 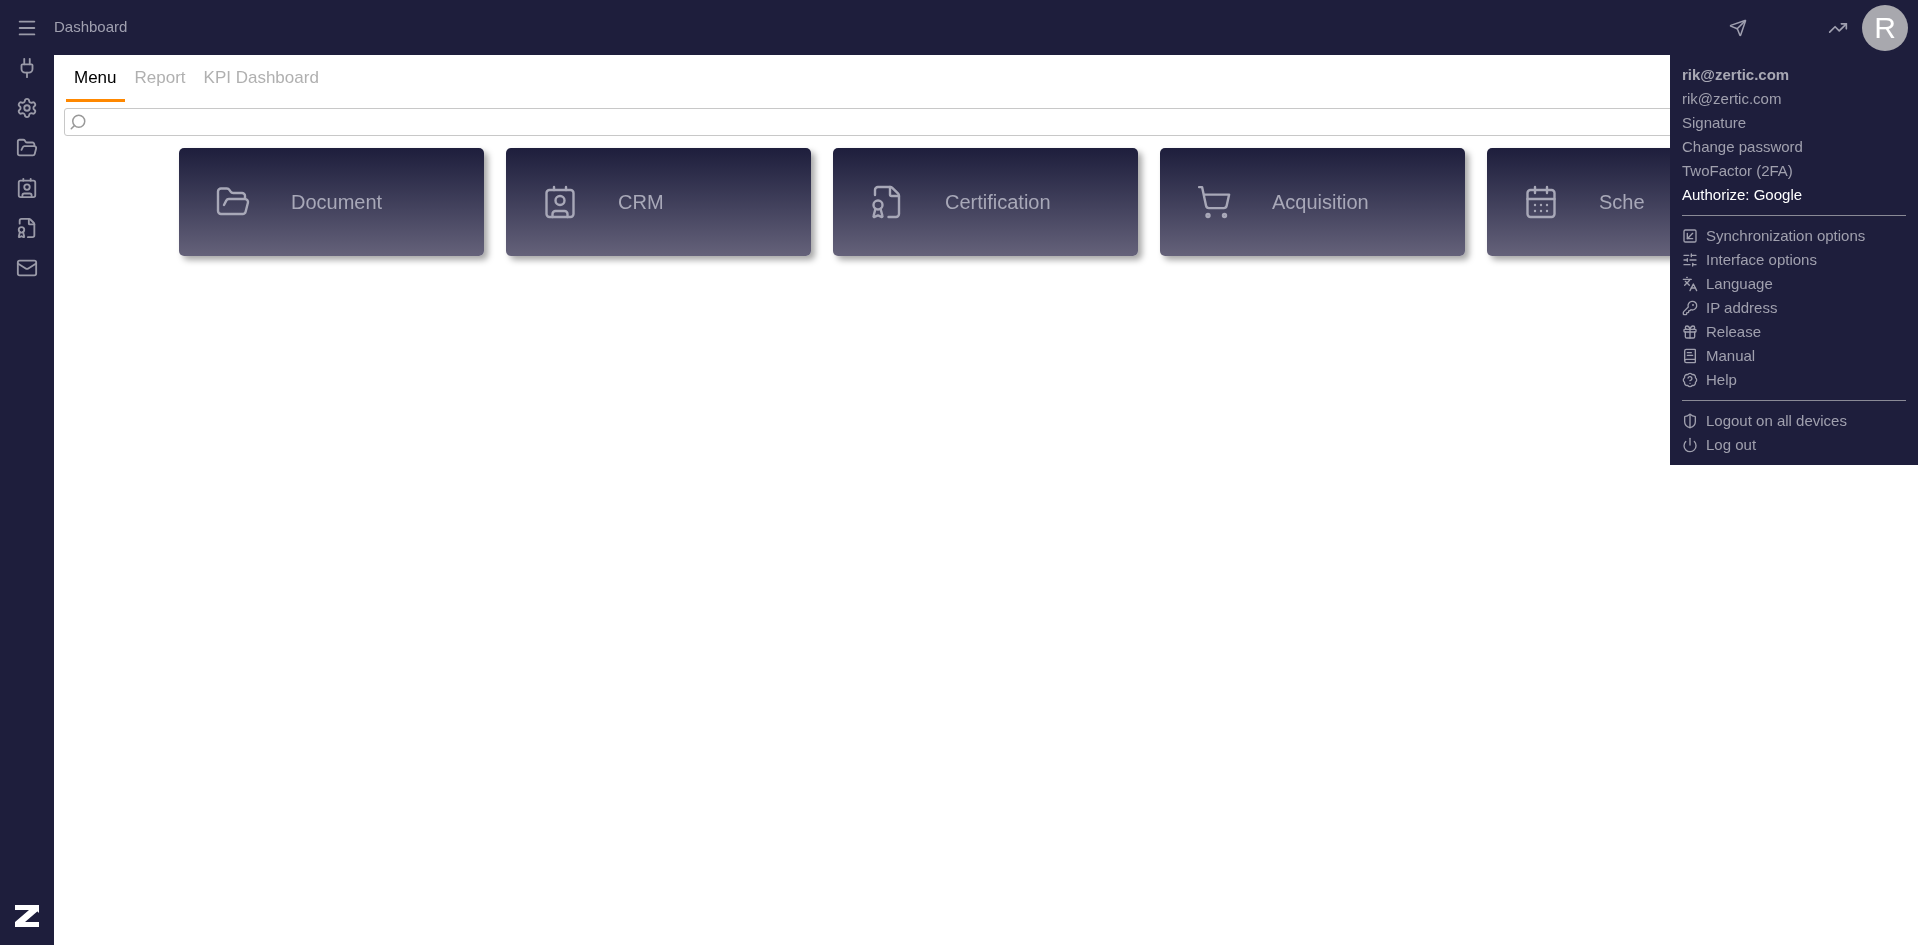 What do you see at coordinates (1794, 284) in the screenshot?
I see `menu-item: Language` at bounding box center [1794, 284].